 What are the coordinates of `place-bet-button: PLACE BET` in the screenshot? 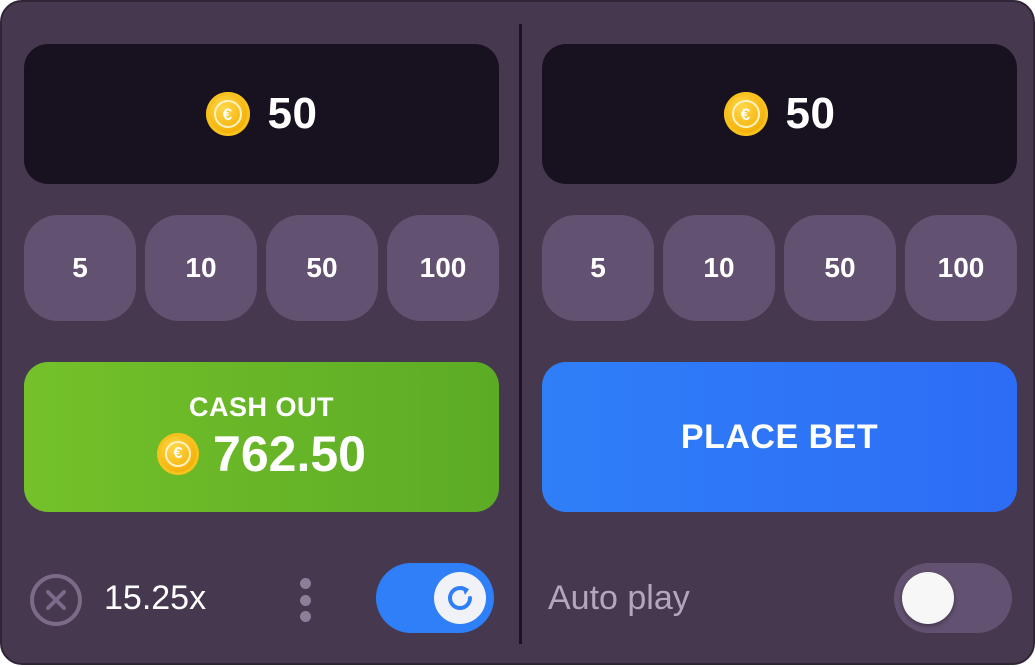 It's located at (779, 437).